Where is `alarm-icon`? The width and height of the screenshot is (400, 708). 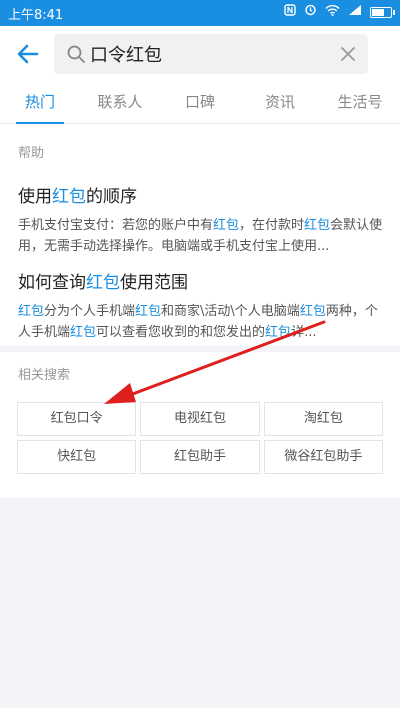
alarm-icon is located at coordinates (310, 12).